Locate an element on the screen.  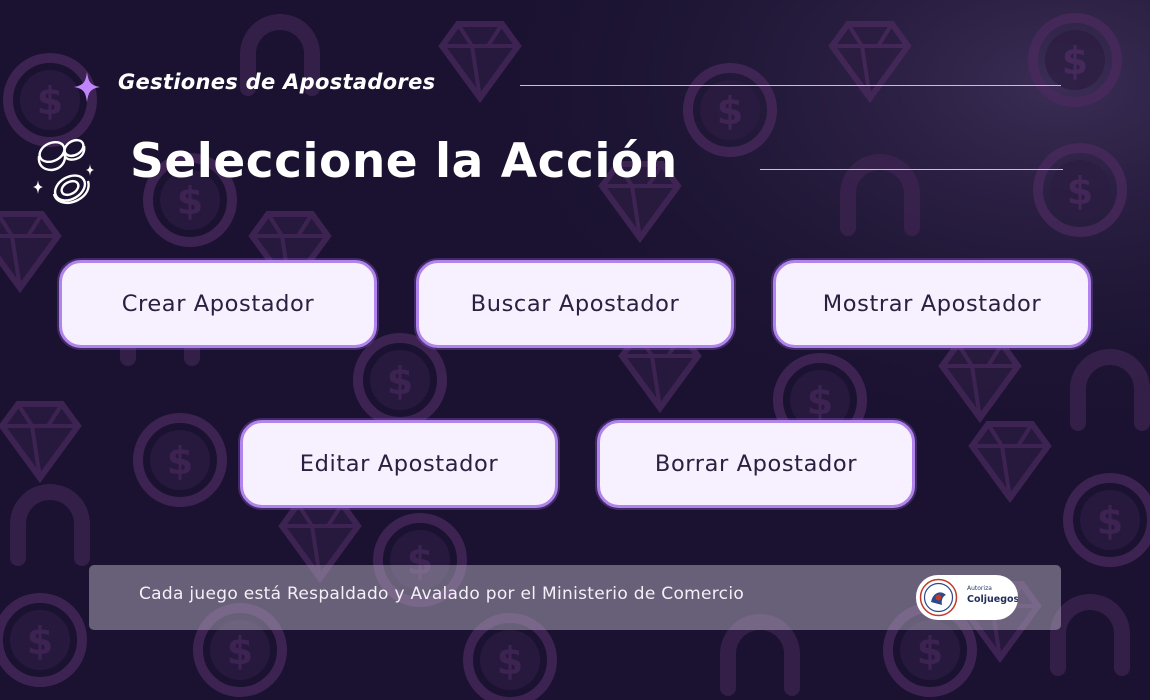
show-bettor-button: Mostrar Apostador is located at coordinates (932, 304).